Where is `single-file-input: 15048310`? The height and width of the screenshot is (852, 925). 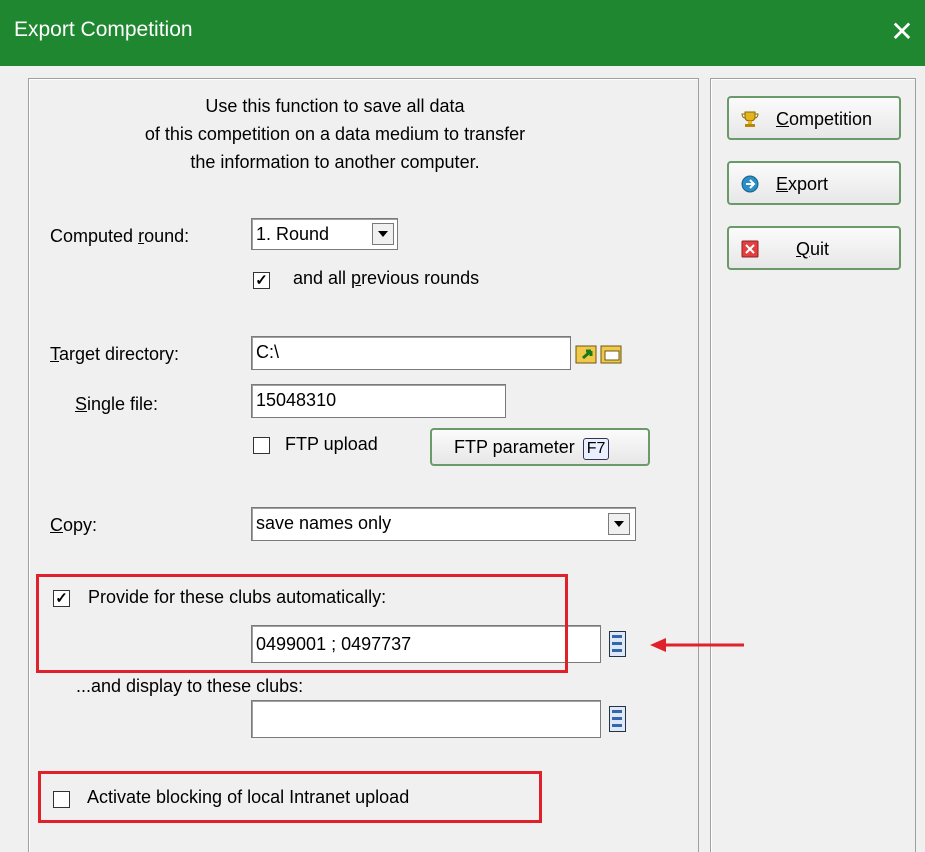
single-file-input: 15048310 is located at coordinates (378, 401).